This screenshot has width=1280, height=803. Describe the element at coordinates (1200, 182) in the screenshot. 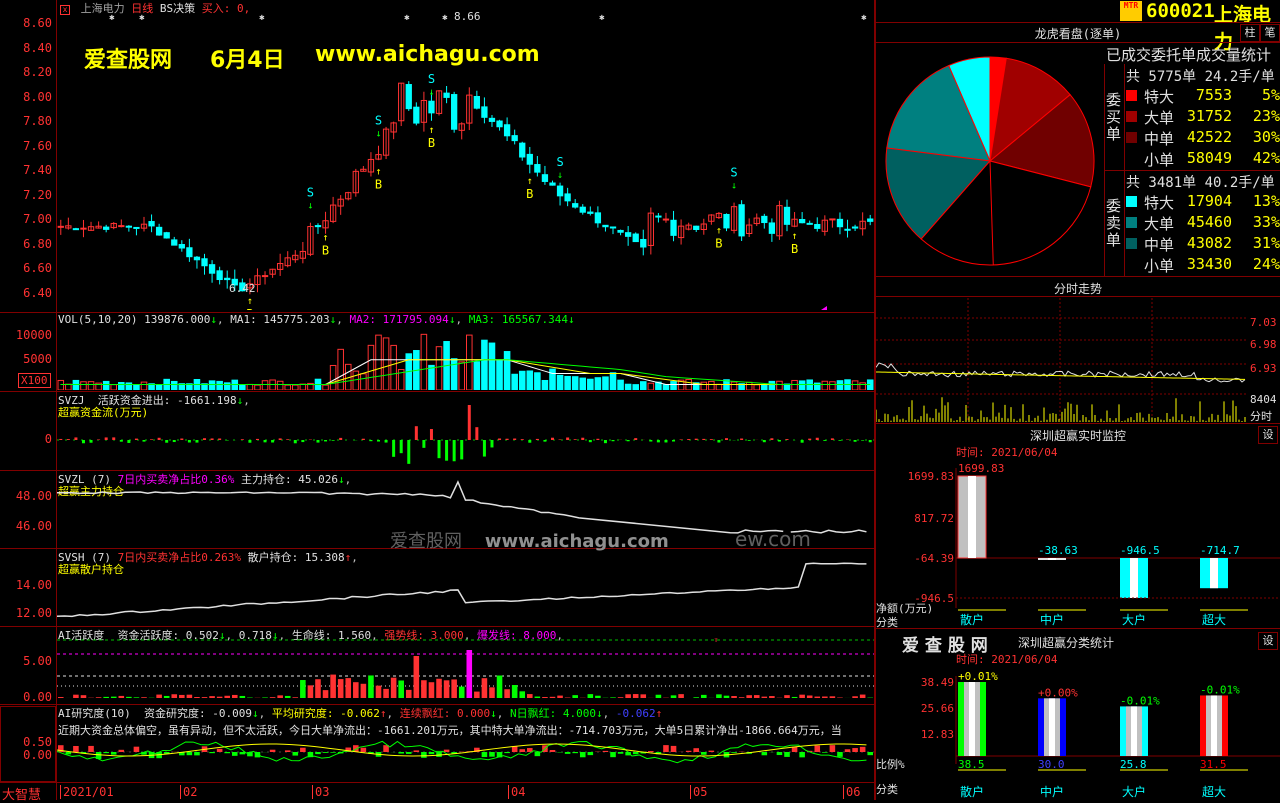

I see `sell-total: 共 3481单 40.2手/单` at that location.